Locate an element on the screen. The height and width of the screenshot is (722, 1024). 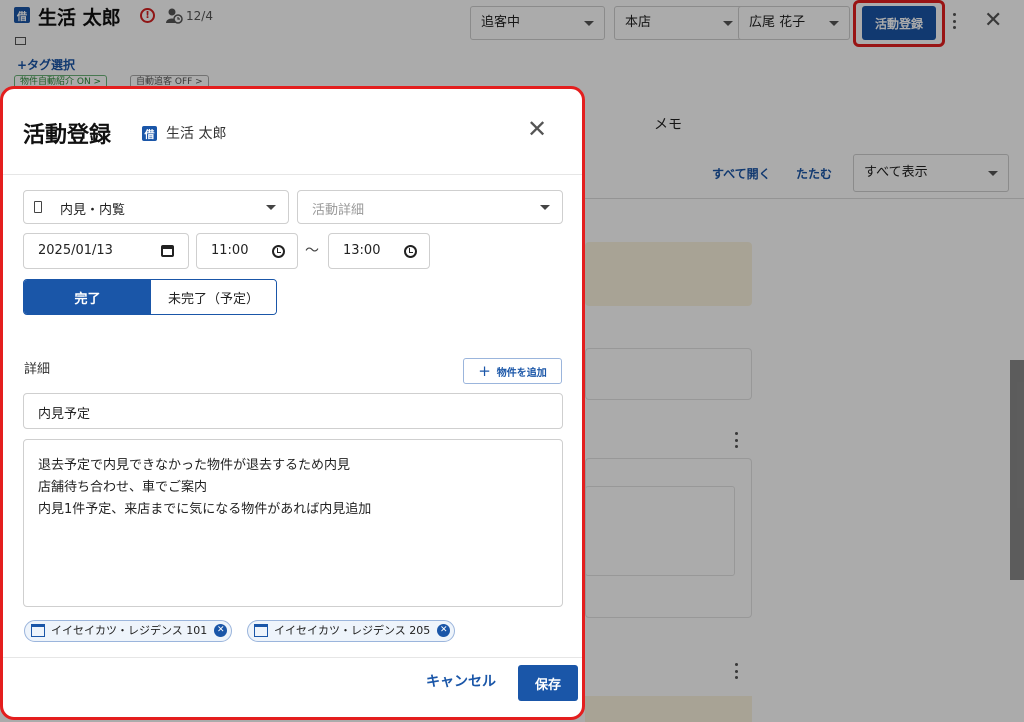
add-property-label: 物件を追加 is located at coordinates (521, 373).